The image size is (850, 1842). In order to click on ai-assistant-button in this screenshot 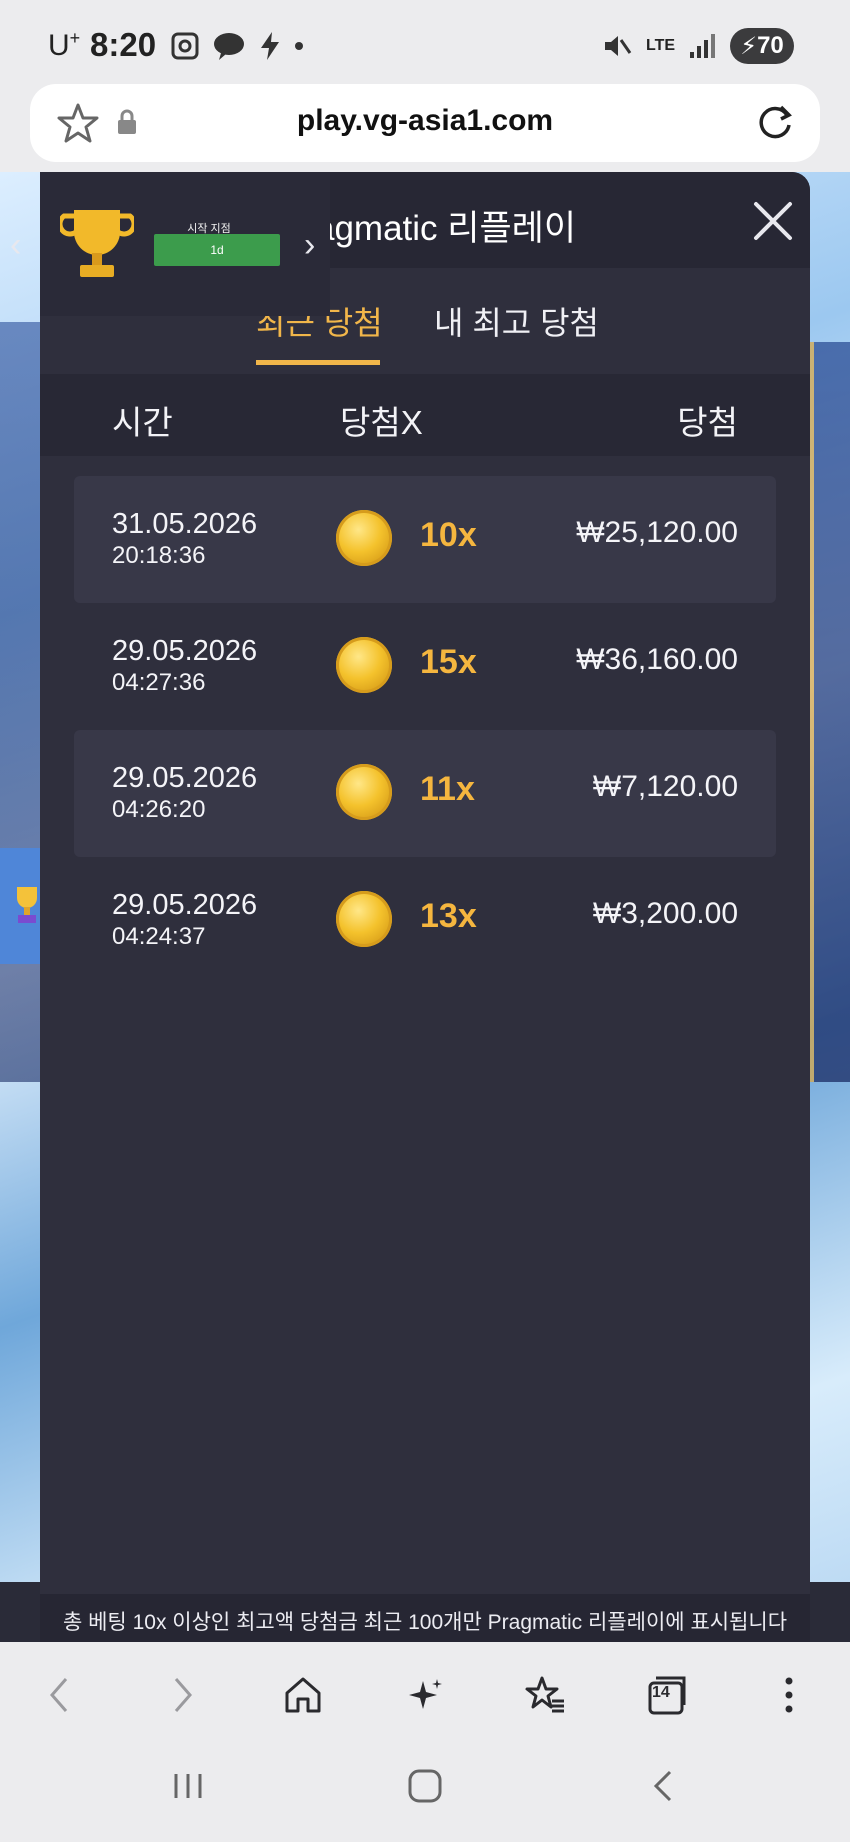, I will do `click(425, 1695)`.